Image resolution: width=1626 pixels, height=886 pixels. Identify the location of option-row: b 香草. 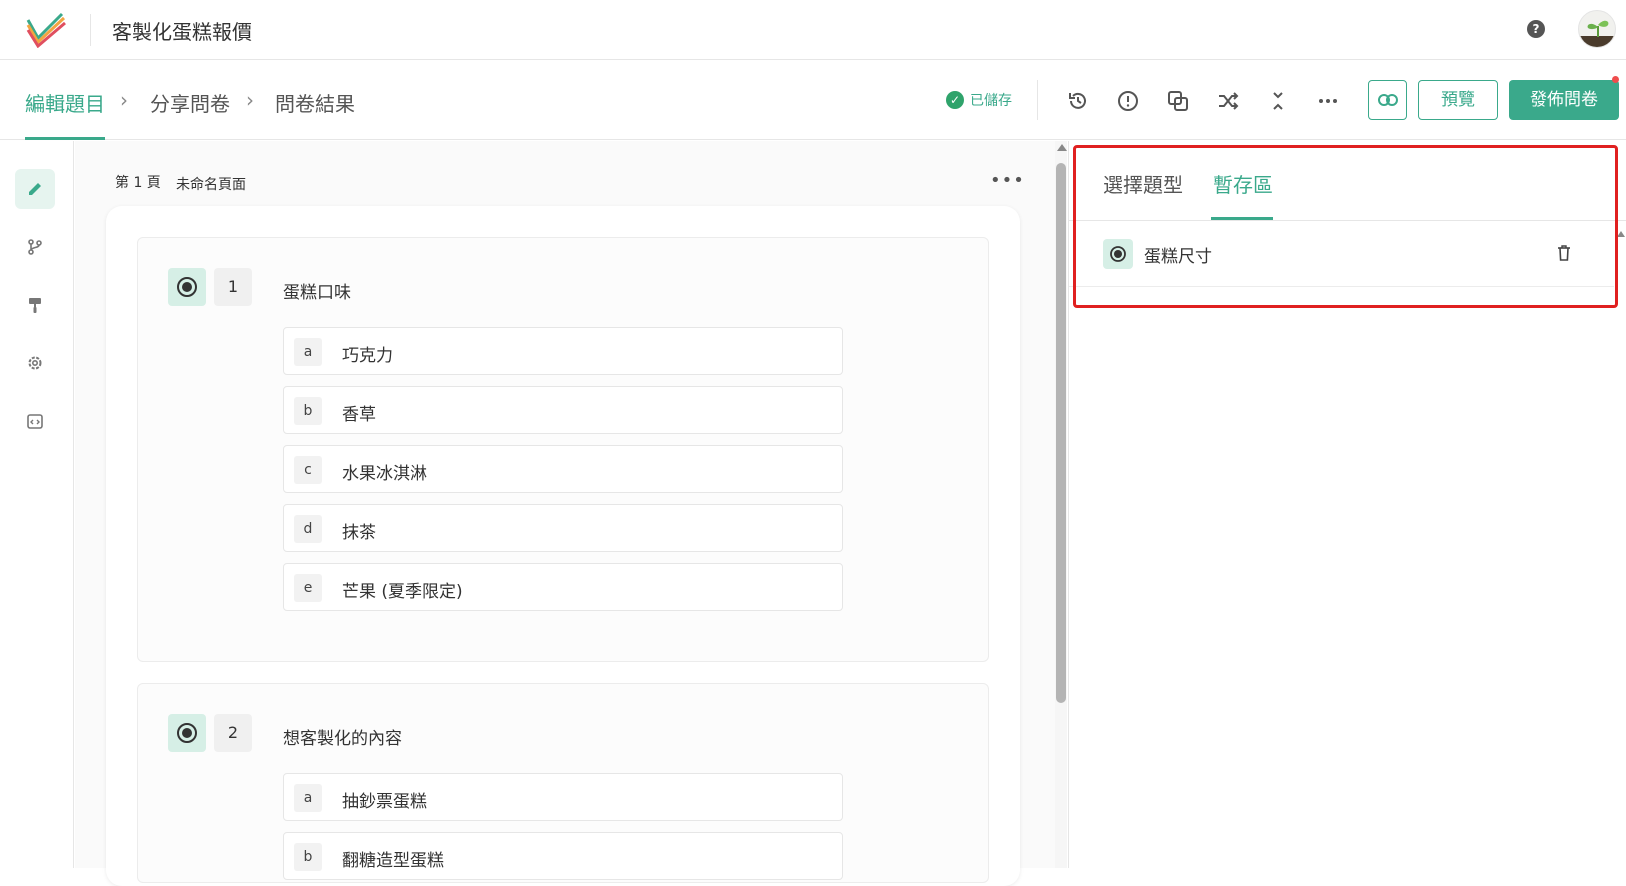
(563, 410).